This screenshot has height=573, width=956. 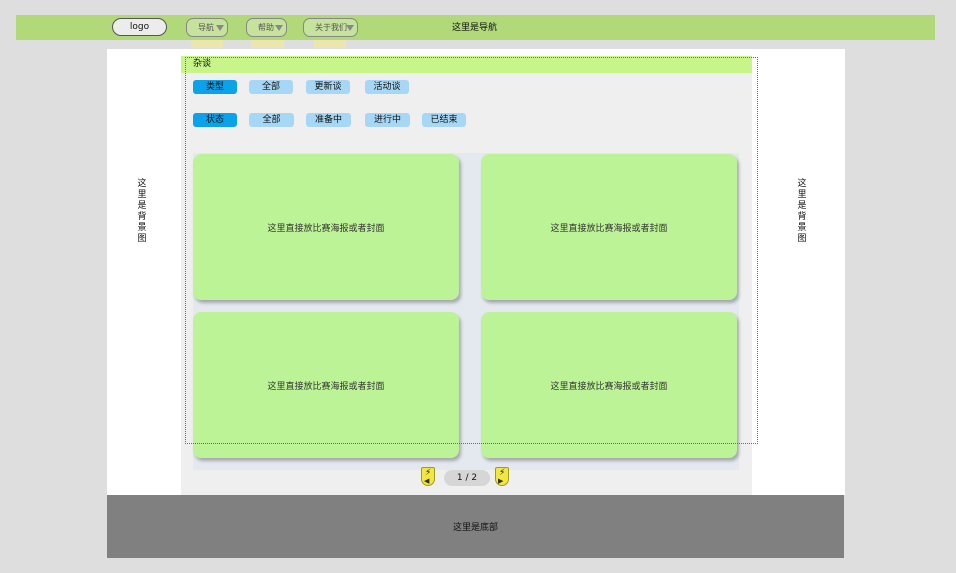 What do you see at coordinates (139, 27) in the screenshot?
I see `logo-button: logo` at bounding box center [139, 27].